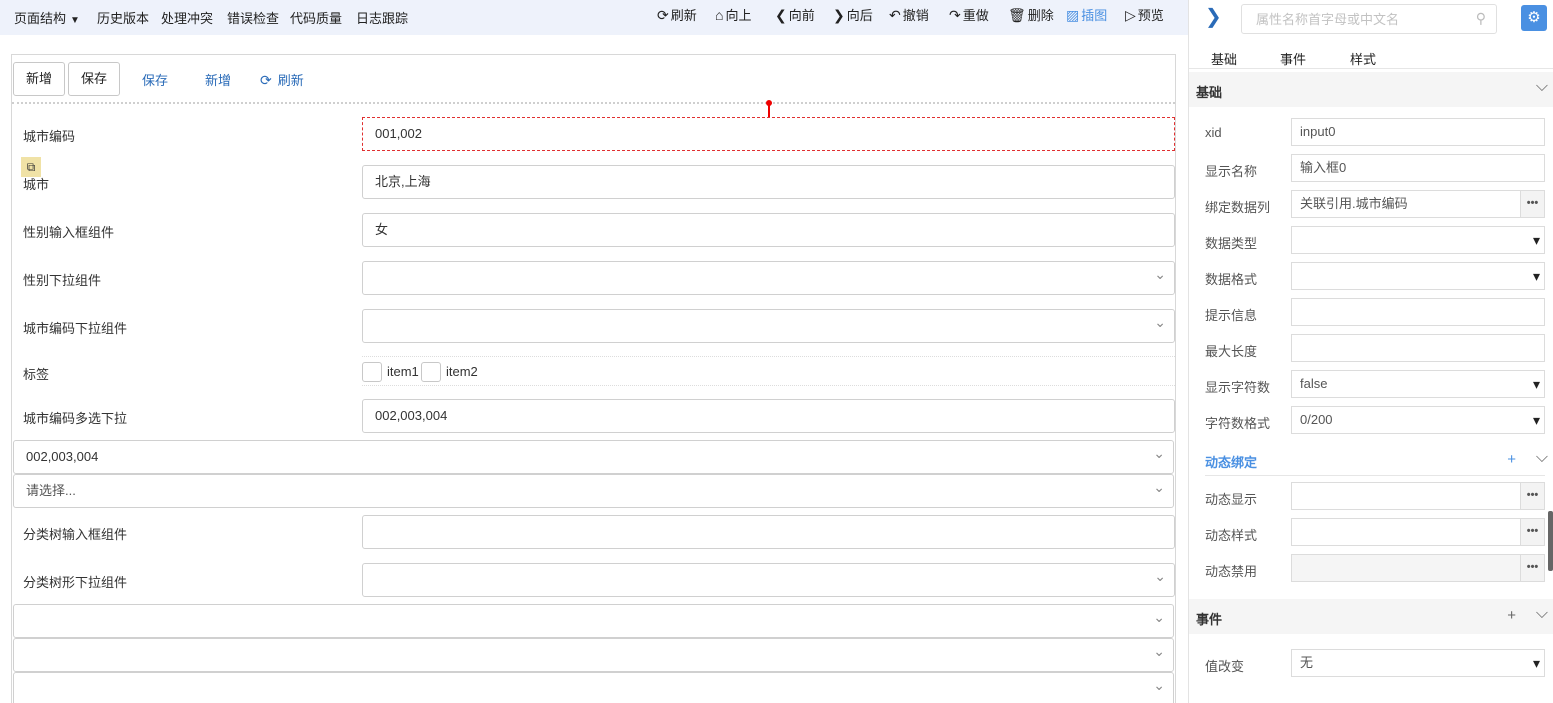  Describe the element at coordinates (1418, 312) in the screenshot. I see `prop-input-hint` at that location.